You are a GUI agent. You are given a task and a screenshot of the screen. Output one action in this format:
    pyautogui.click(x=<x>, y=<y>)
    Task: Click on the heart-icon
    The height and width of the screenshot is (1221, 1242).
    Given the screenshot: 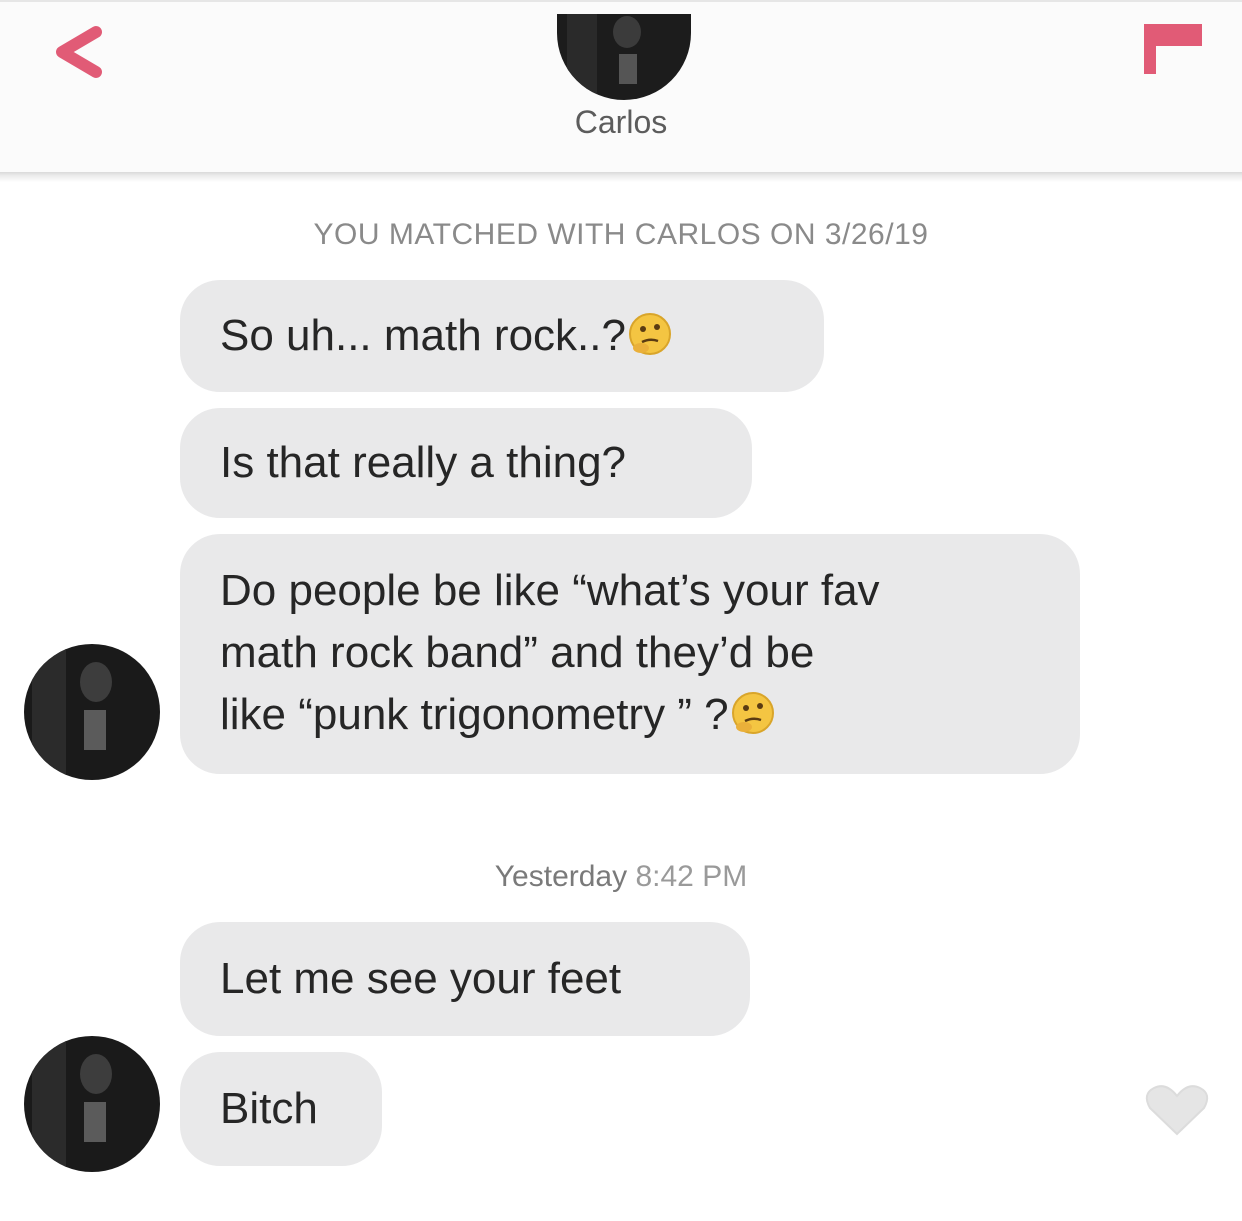 What is the action you would take?
    pyautogui.click(x=1177, y=1110)
    